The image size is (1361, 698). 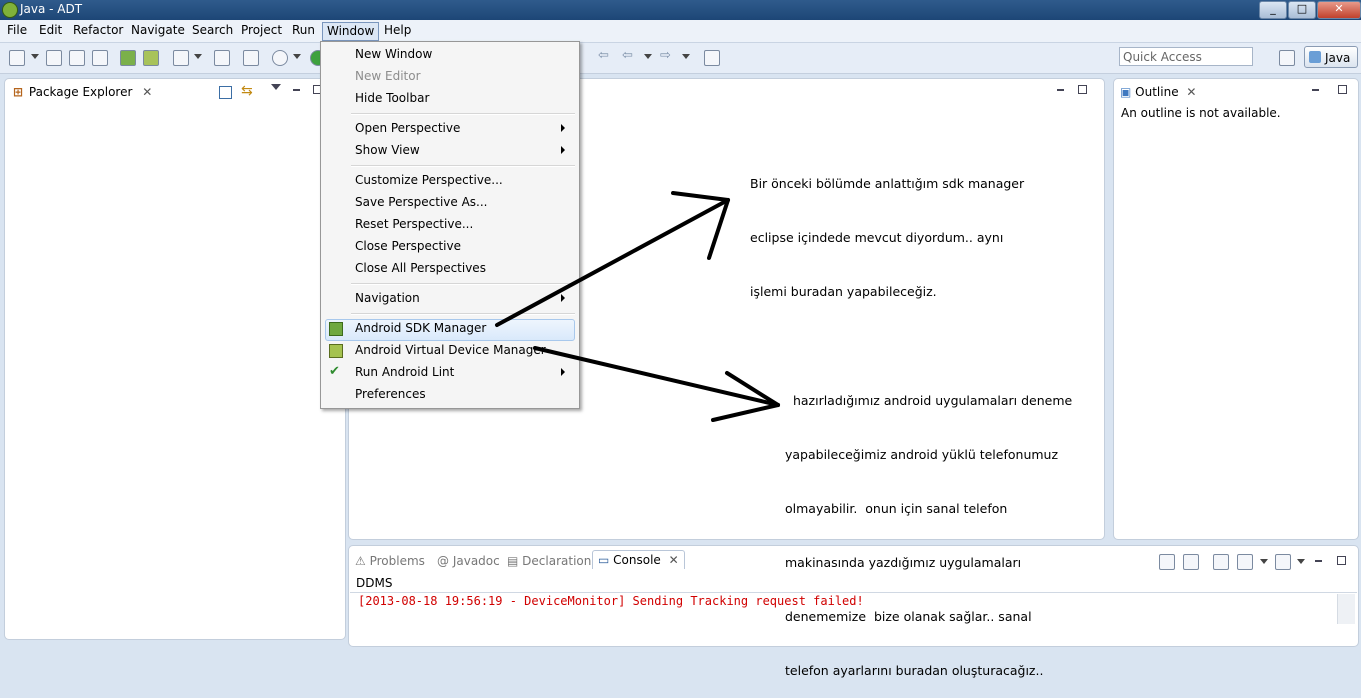 I want to click on arrowhead-1a, so click(x=700, y=196).